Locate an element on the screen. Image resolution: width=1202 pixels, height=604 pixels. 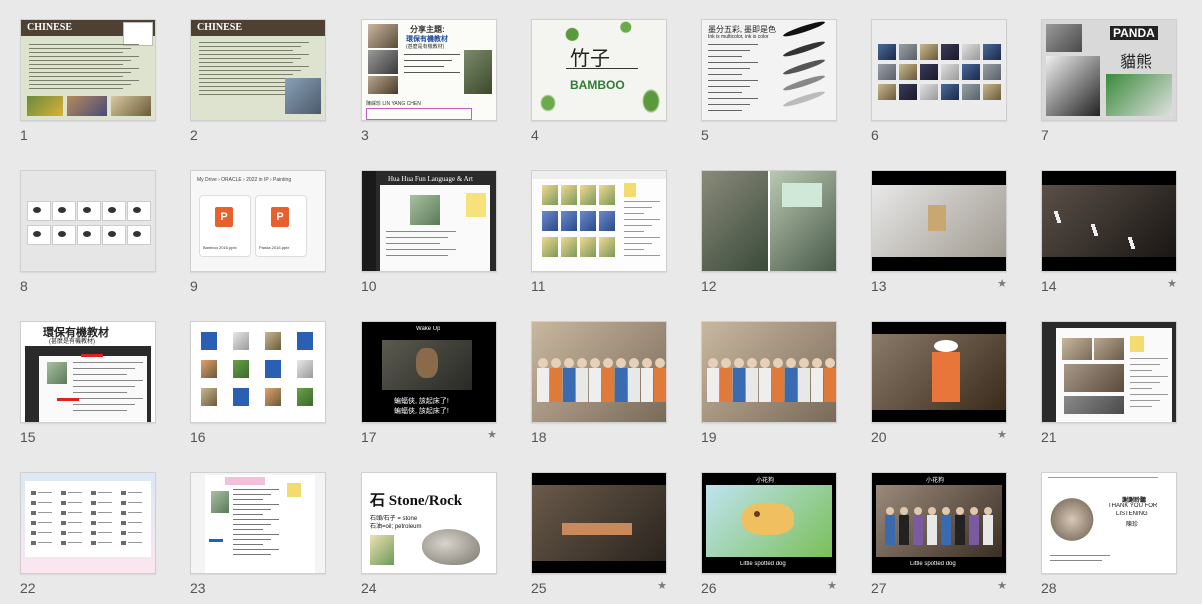
slide-thumbnail: 13 ★ is located at coordinates (939, 232).